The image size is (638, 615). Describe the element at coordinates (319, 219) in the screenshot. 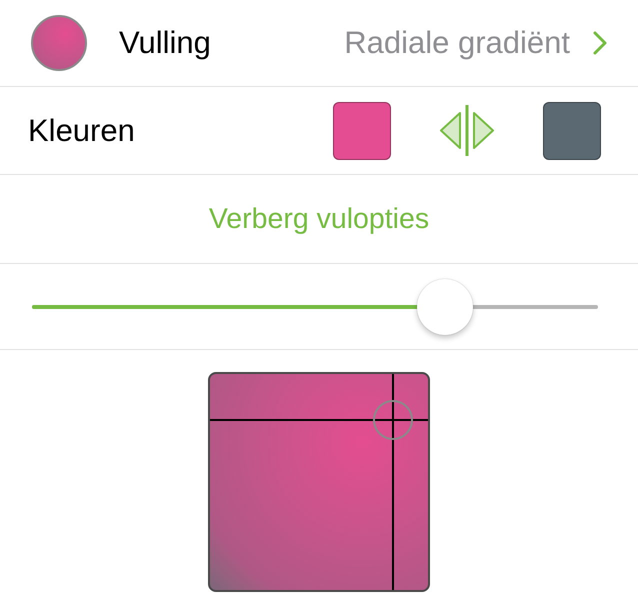

I see `fill-options-link: Verberg vulopties` at that location.